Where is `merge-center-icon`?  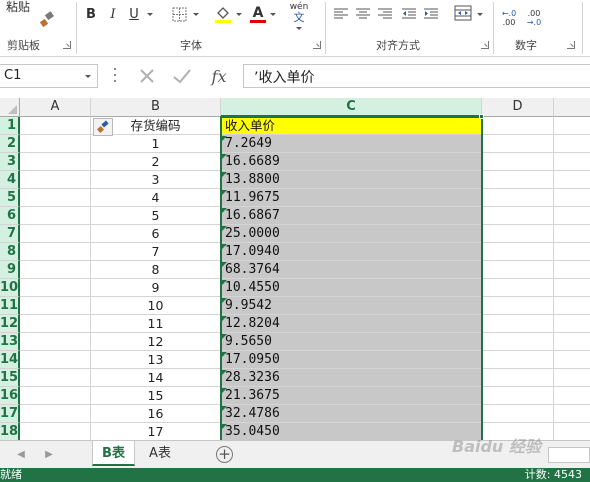
merge-center-icon is located at coordinates (463, 13).